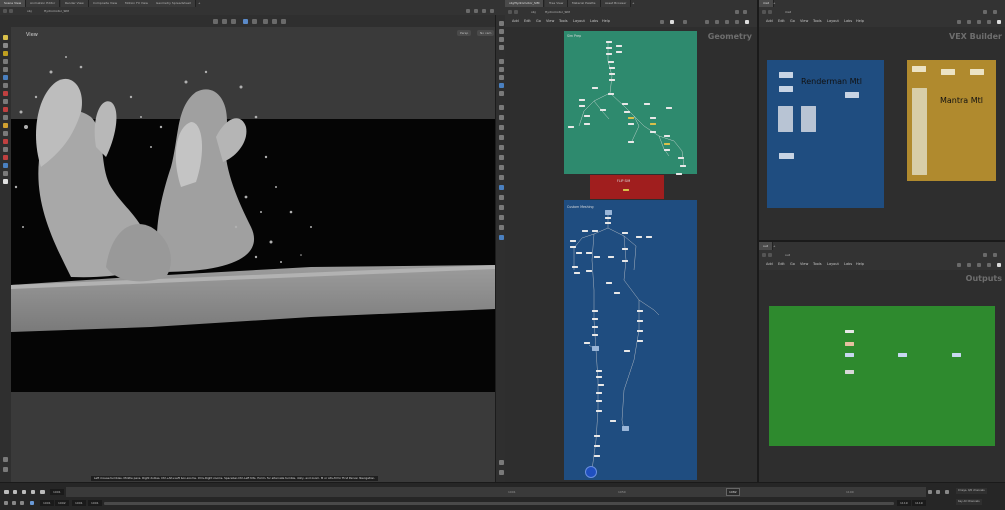 Image resolution: width=1005 pixels, height=510 pixels. Describe the element at coordinates (938, 492) in the screenshot. I see `key-toggle-icon` at that location.